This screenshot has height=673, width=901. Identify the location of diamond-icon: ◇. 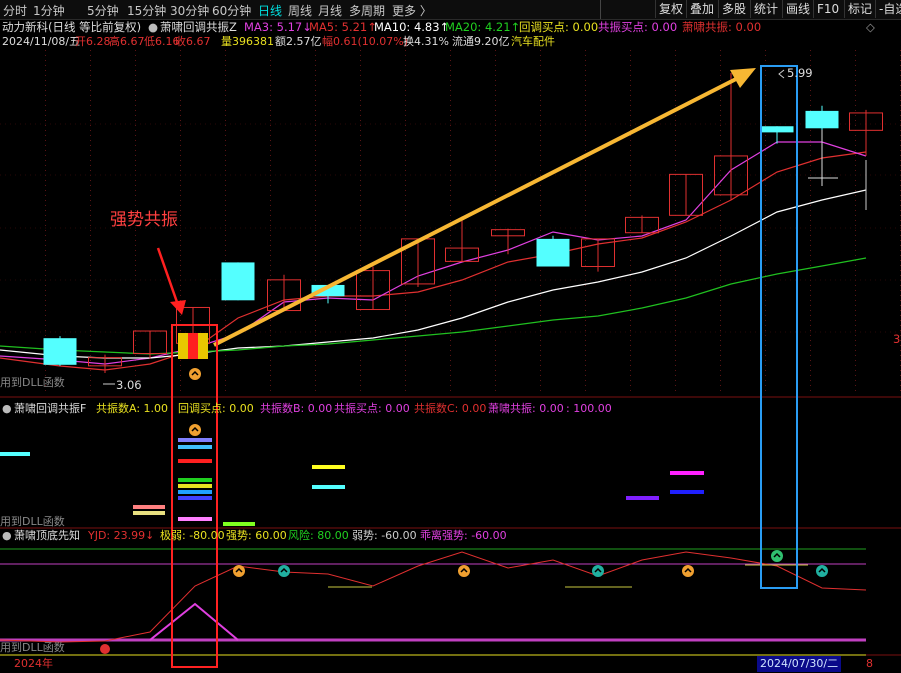
(870, 27).